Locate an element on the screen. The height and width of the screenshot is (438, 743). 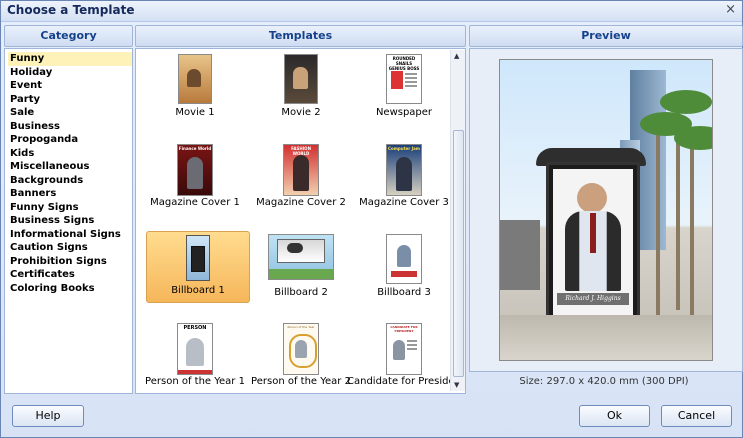
category-item: Party is located at coordinates (70, 100).